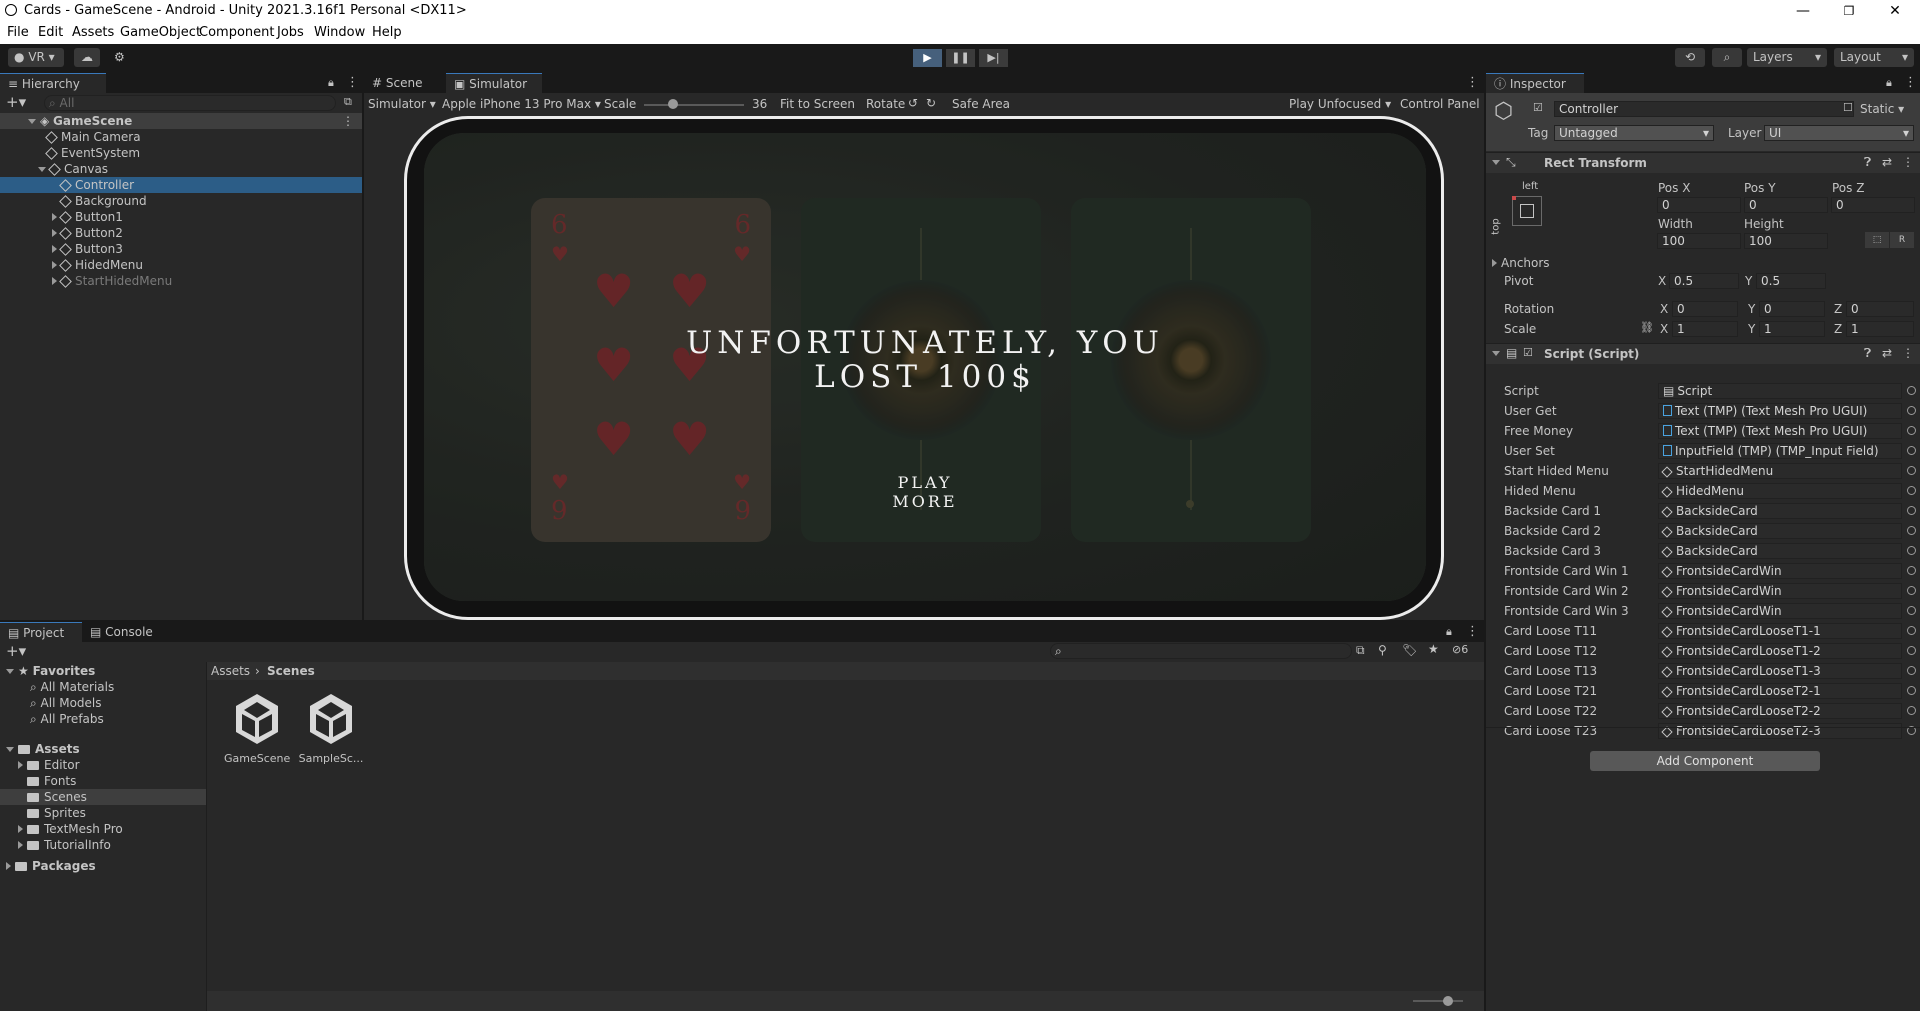 The image size is (1920, 1011). What do you see at coordinates (1839, 133) in the screenshot?
I see `layer-dropdown: UI ▾` at bounding box center [1839, 133].